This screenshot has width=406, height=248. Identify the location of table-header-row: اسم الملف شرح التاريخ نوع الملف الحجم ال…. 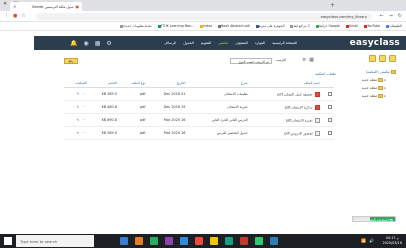
(199, 83).